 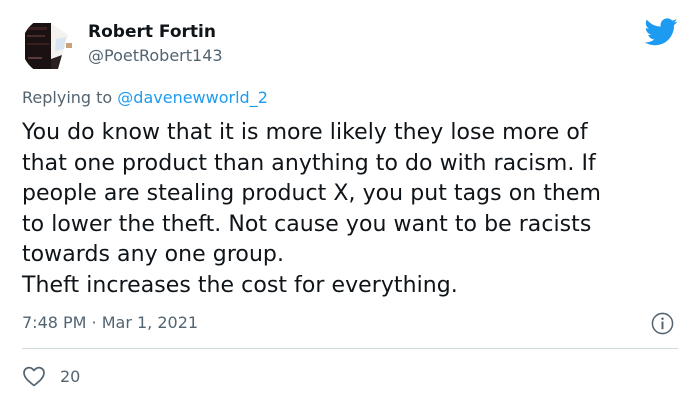 I want to click on divider, so click(x=350, y=348).